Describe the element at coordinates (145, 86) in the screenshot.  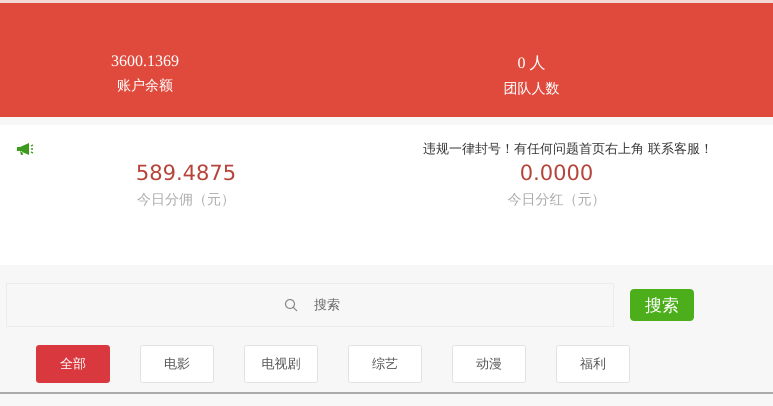
I see `stat-label: 账户余额` at that location.